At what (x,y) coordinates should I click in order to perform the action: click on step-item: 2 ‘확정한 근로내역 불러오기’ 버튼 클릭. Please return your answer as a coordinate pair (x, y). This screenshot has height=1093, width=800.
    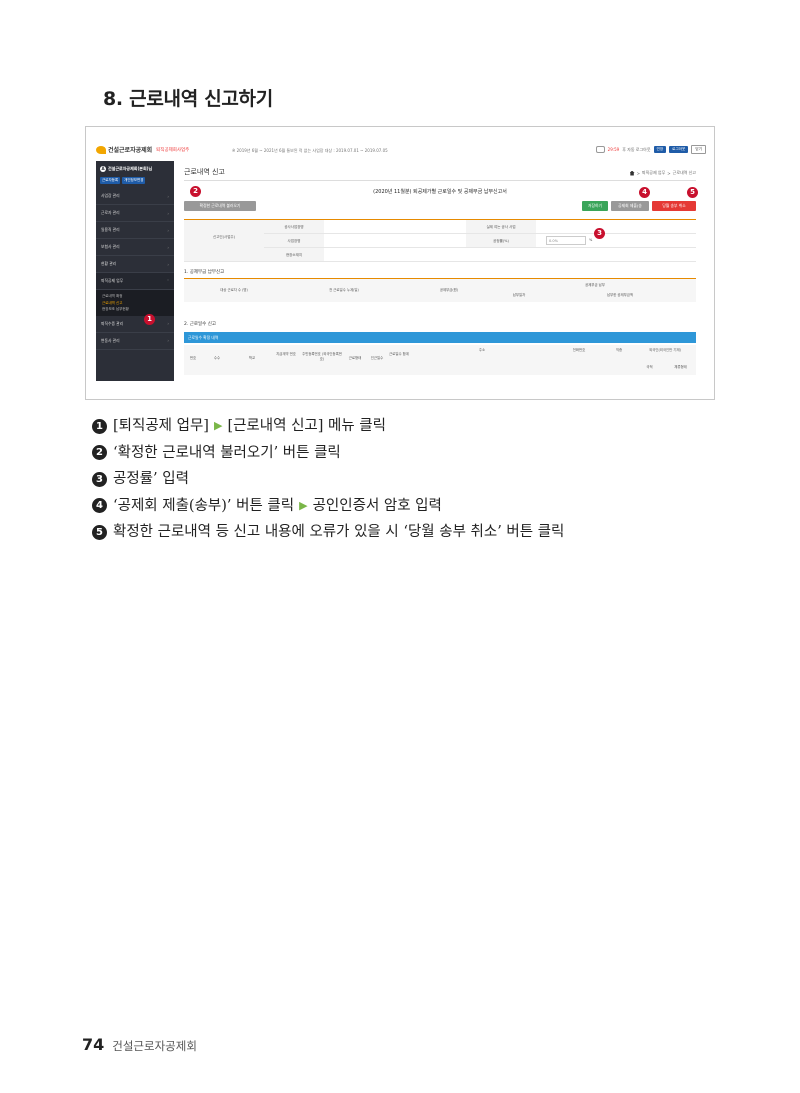
    Looking at the image, I should click on (328, 453).